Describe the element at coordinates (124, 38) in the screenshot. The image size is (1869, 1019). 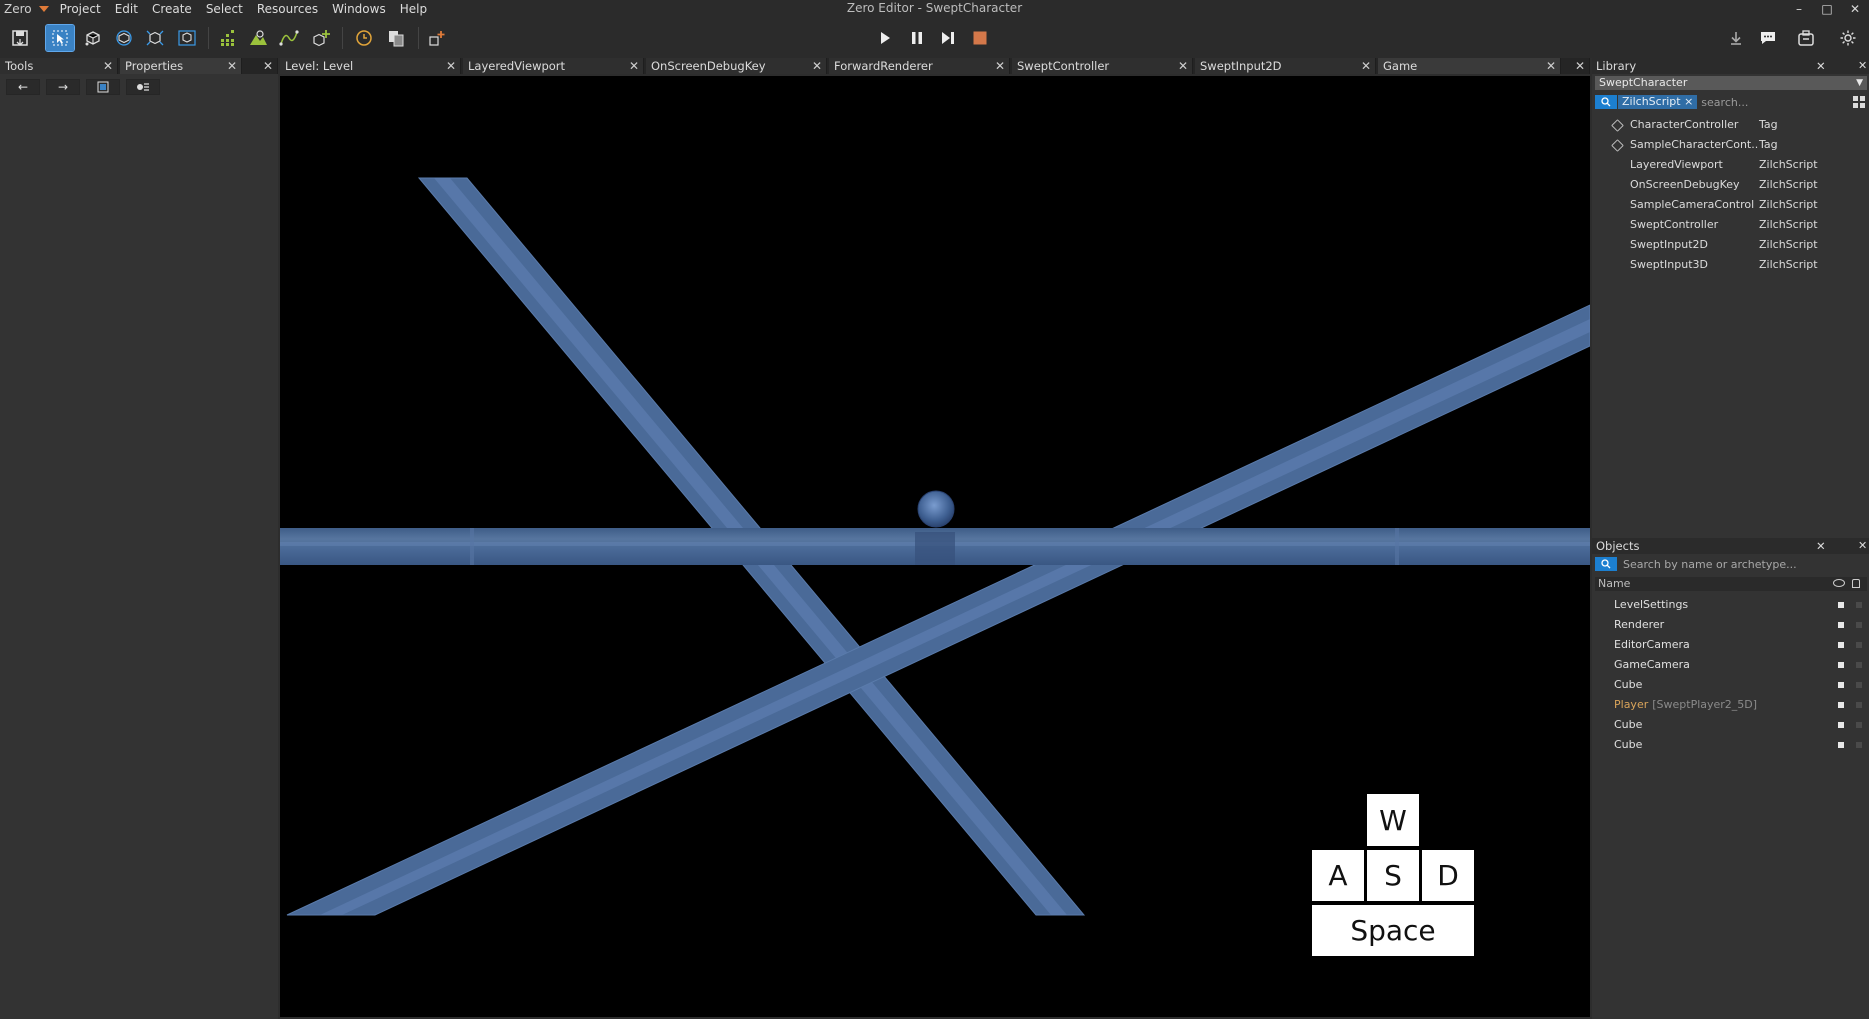
I see `rotate-tool-icon` at that location.